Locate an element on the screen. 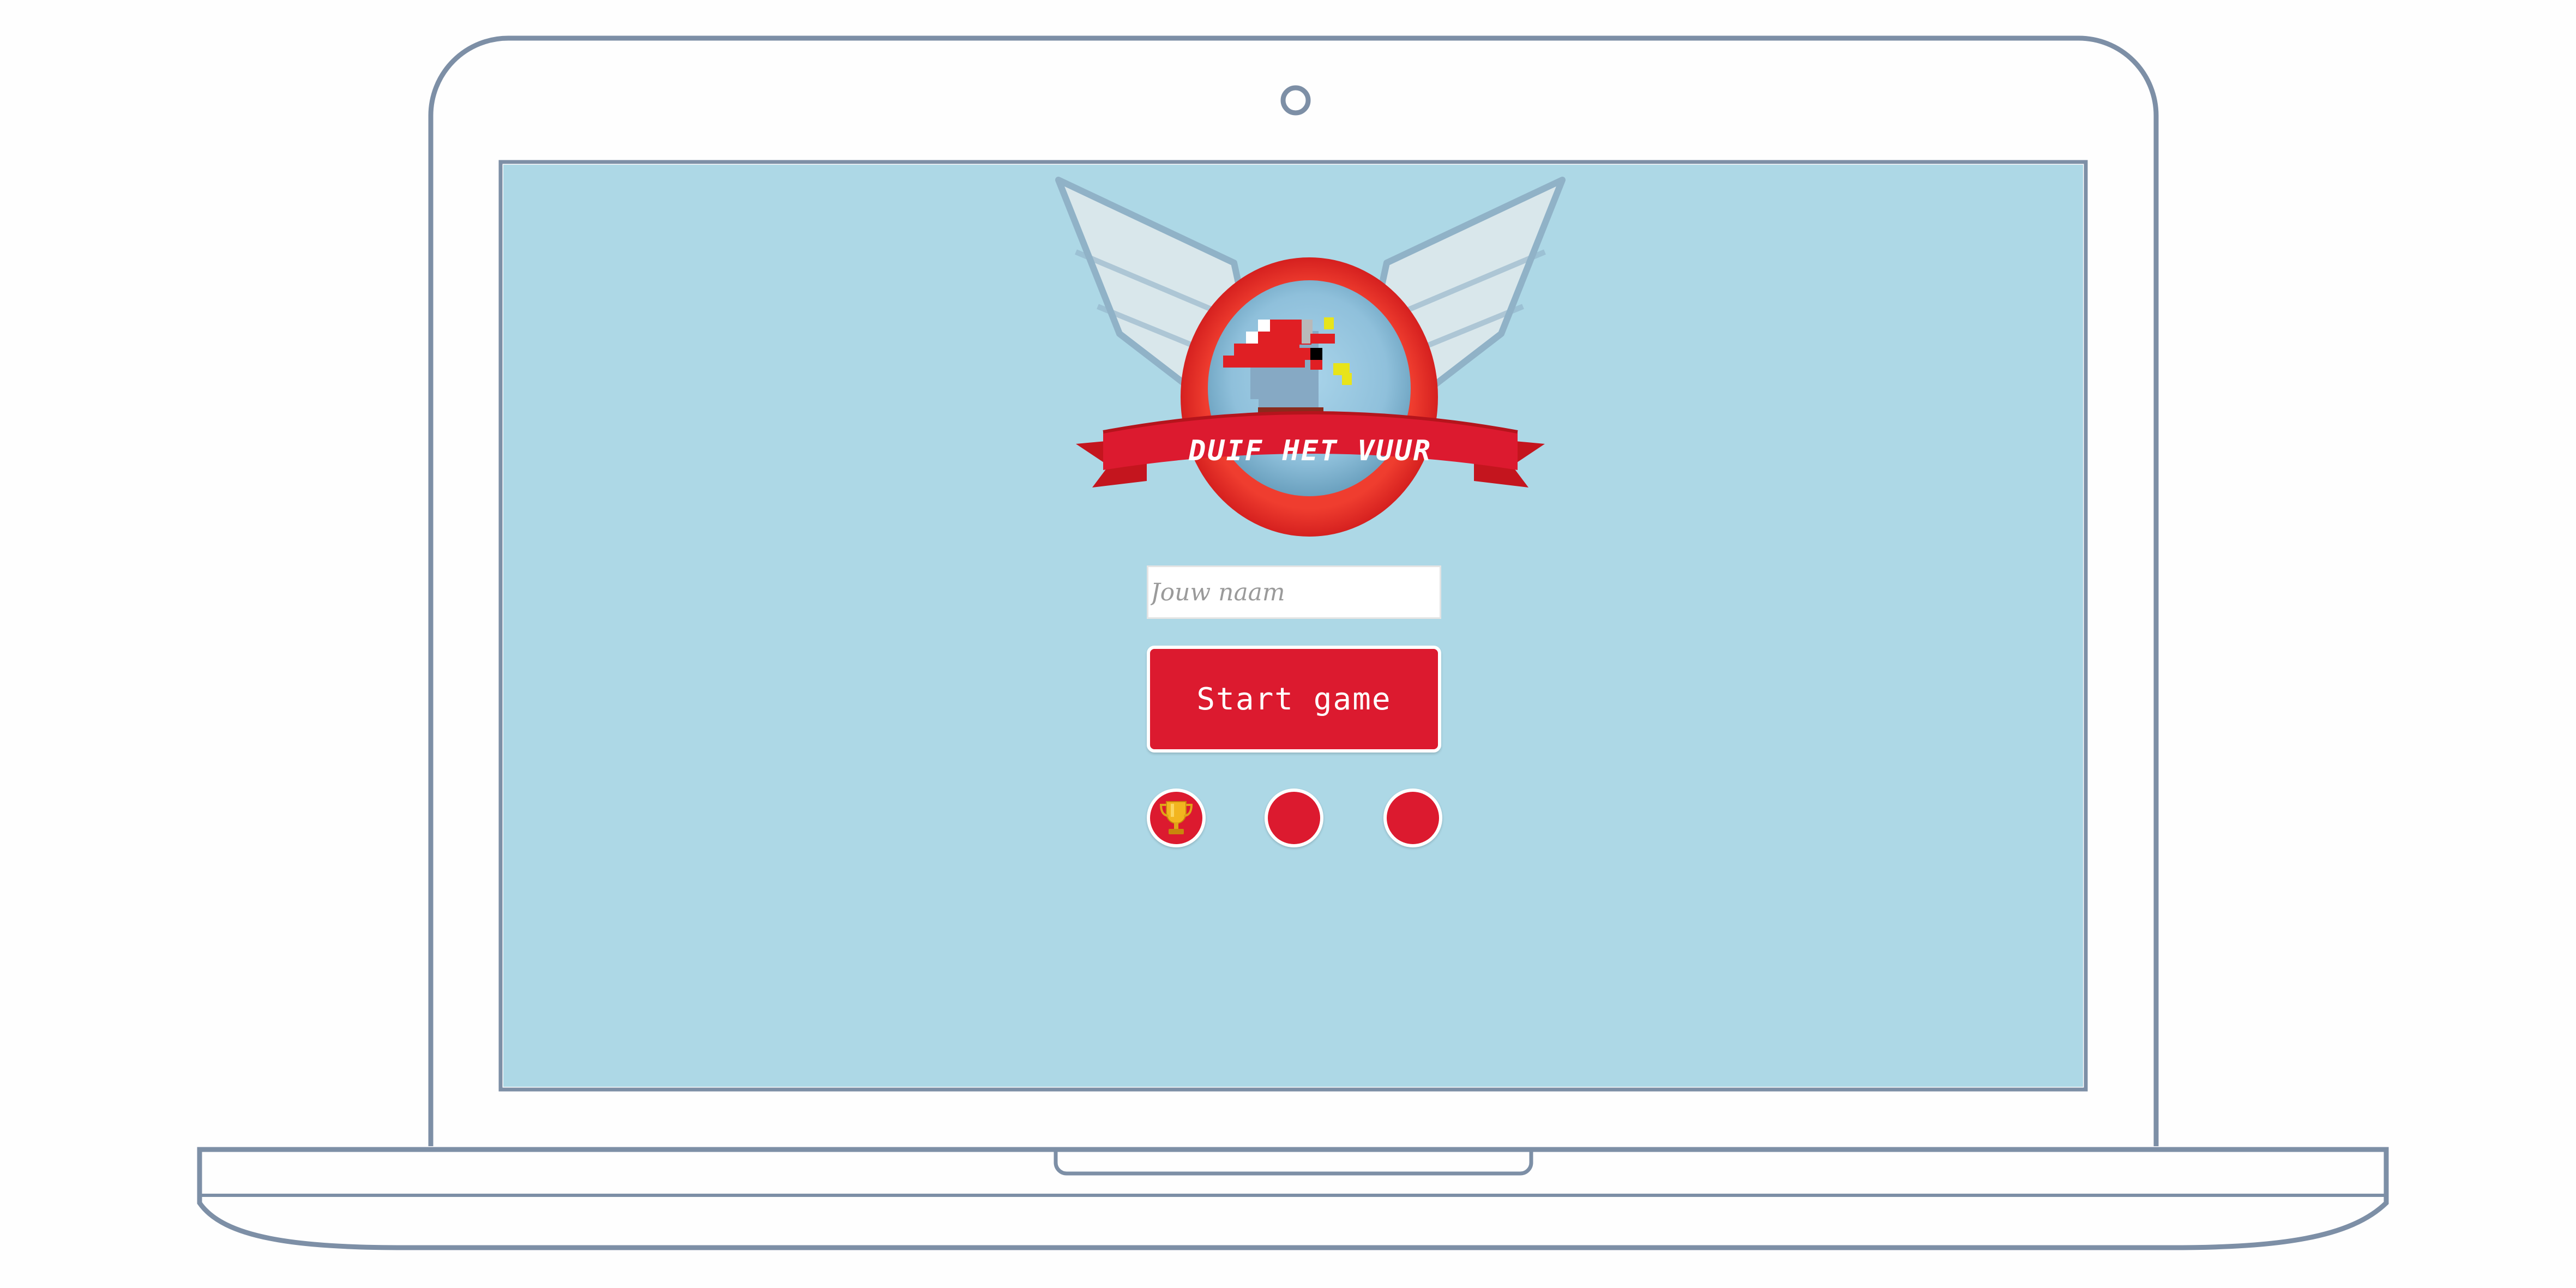  game-logo: DUIF HET VUUR is located at coordinates (1310, 357).